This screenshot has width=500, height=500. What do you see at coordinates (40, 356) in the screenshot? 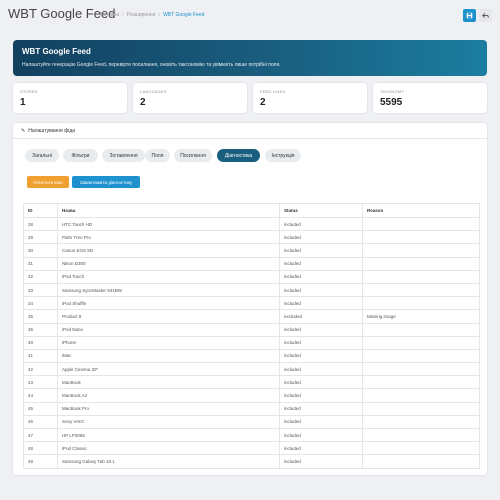
I see `table-cell: 41` at bounding box center [40, 356].